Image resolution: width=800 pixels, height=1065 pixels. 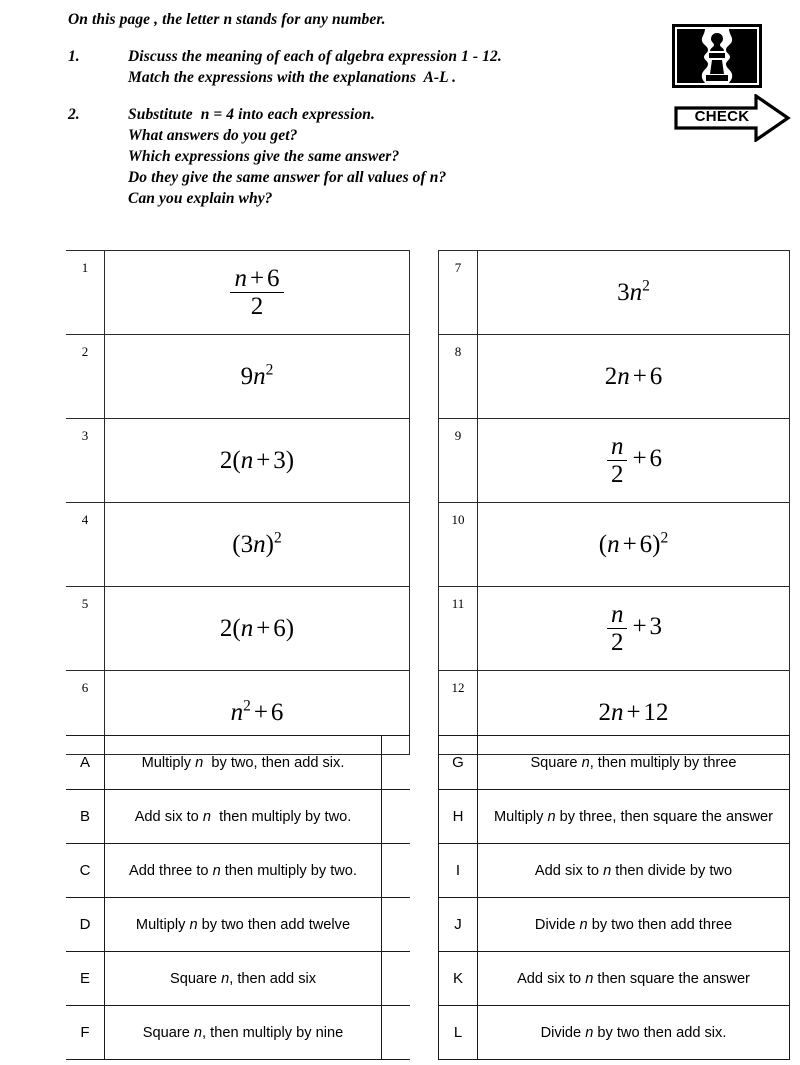 I want to click on table-row: 10 (n +6)2, so click(x=614, y=544).